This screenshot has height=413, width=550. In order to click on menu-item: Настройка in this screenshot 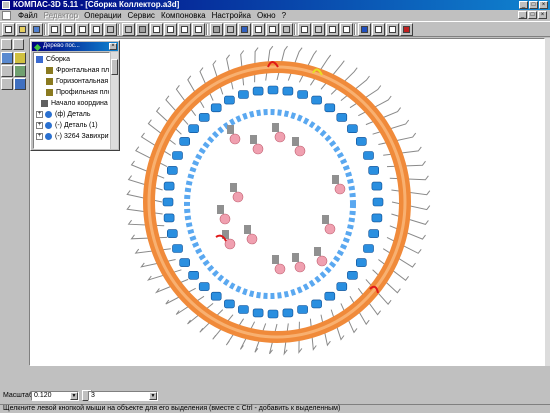, I will do `click(231, 15)`.